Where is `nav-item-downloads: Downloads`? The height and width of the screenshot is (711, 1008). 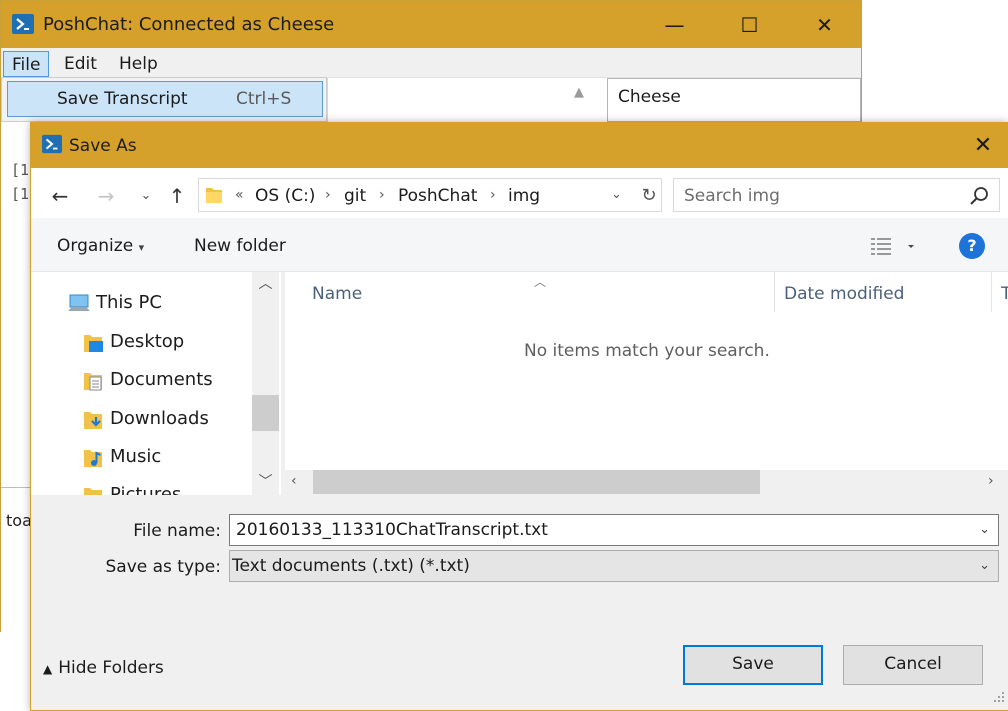 nav-item-downloads: Downloads is located at coordinates (141, 419).